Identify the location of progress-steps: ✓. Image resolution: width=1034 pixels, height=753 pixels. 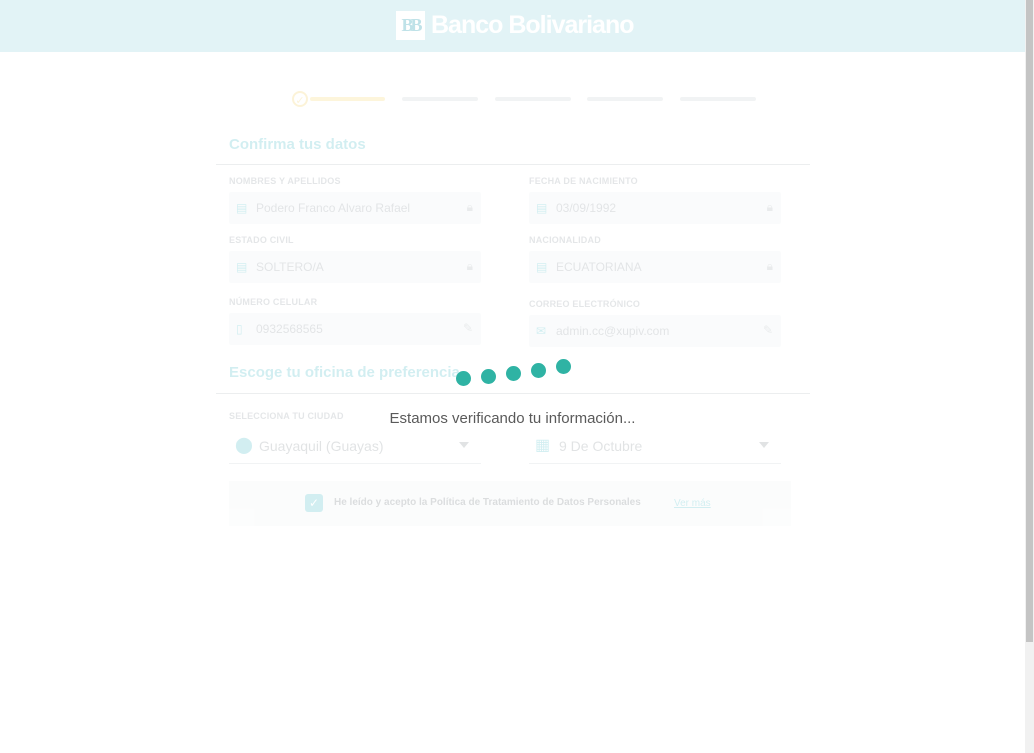
(527, 100).